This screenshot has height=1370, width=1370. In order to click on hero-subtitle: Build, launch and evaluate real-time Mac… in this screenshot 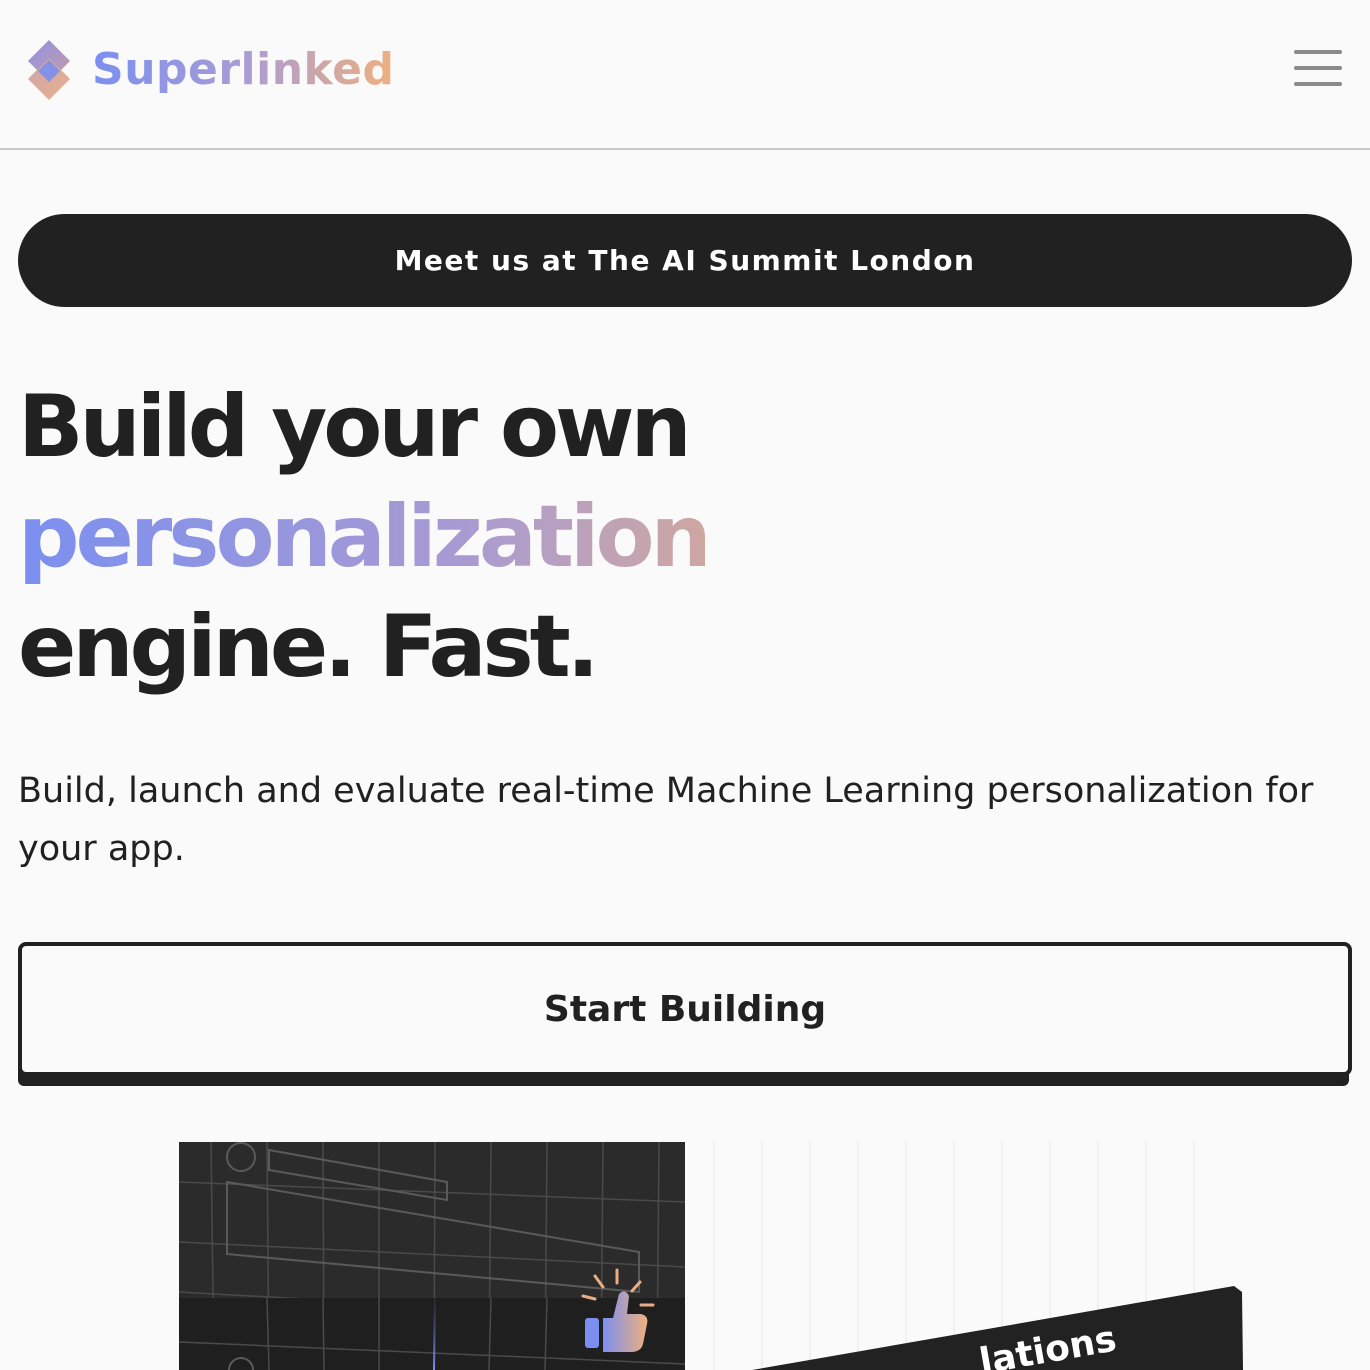, I will do `click(666, 820)`.